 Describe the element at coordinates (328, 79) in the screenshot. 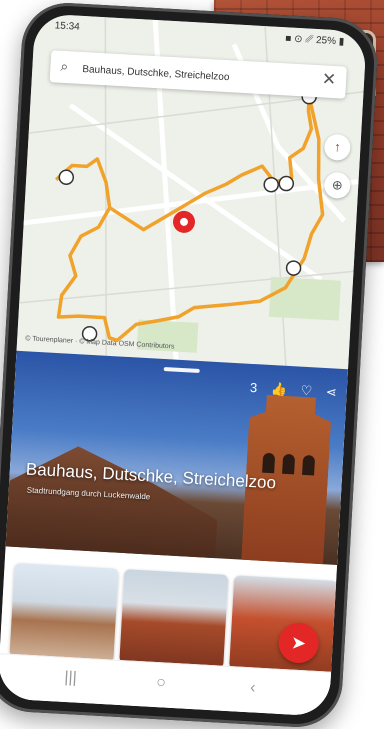

I see `close-icon: ✕` at that location.